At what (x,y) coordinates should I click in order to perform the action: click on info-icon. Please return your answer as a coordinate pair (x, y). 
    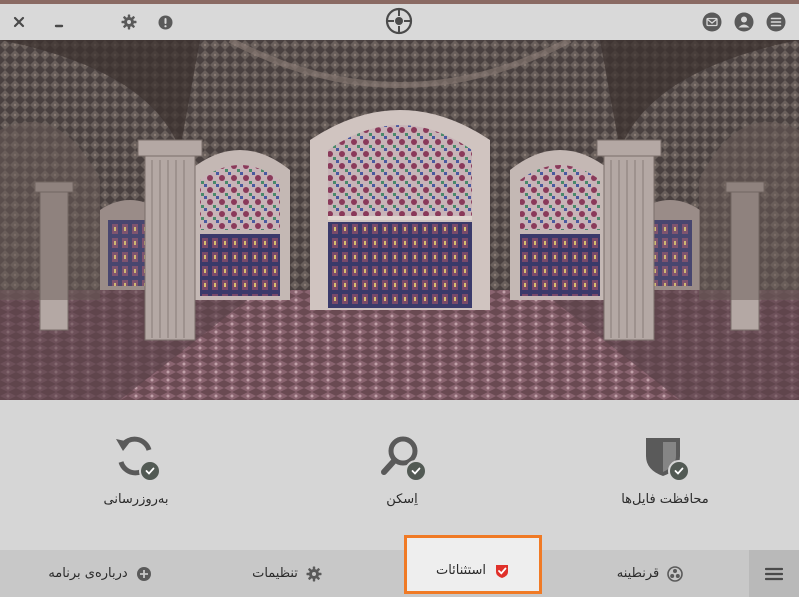
    Looking at the image, I should click on (165, 22).